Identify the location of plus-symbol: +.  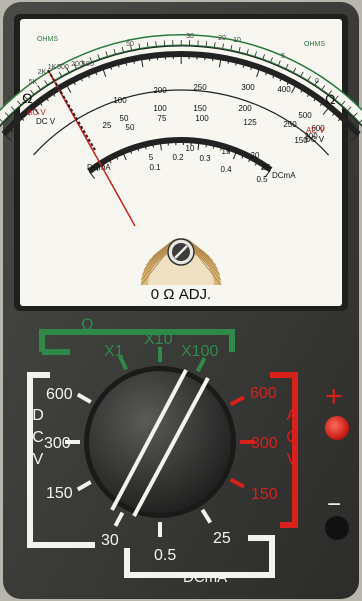
(334, 396).